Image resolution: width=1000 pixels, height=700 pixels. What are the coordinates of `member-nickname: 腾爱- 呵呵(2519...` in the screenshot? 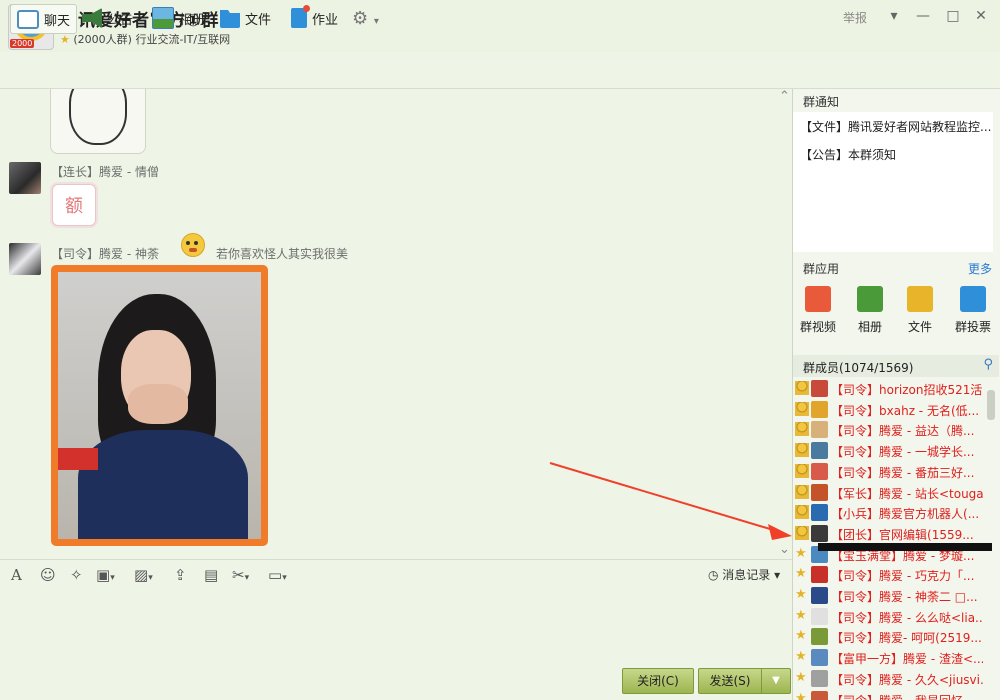 It's located at (930, 638).